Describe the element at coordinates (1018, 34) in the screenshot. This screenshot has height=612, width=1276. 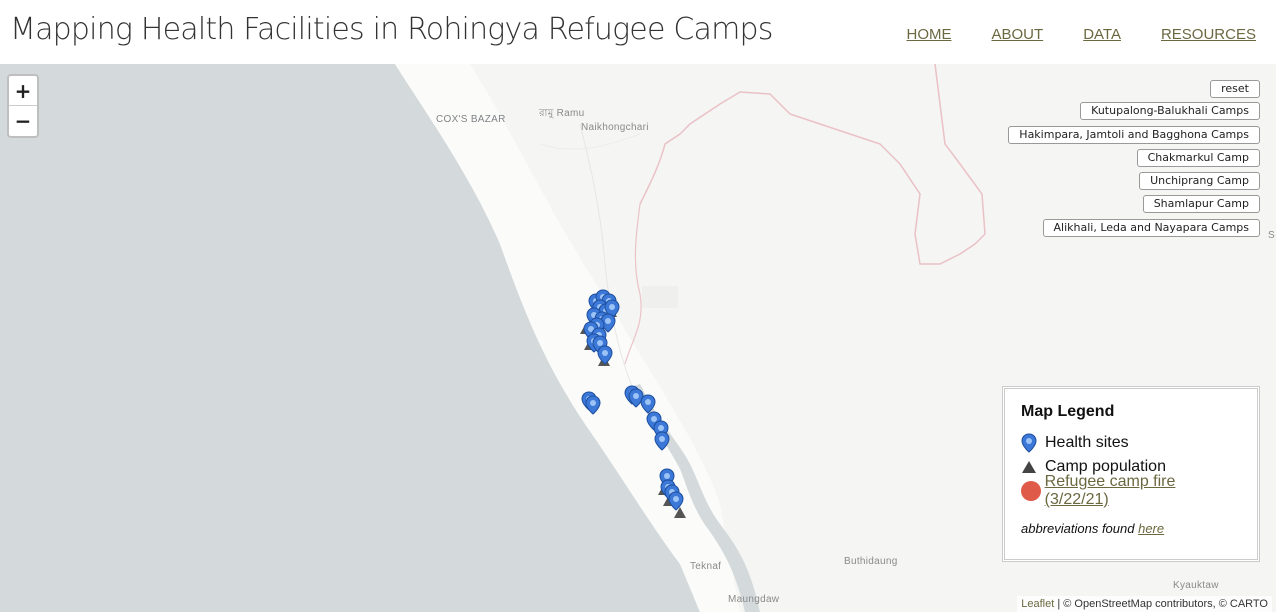
I see `nav-about-link: ABOUT` at that location.